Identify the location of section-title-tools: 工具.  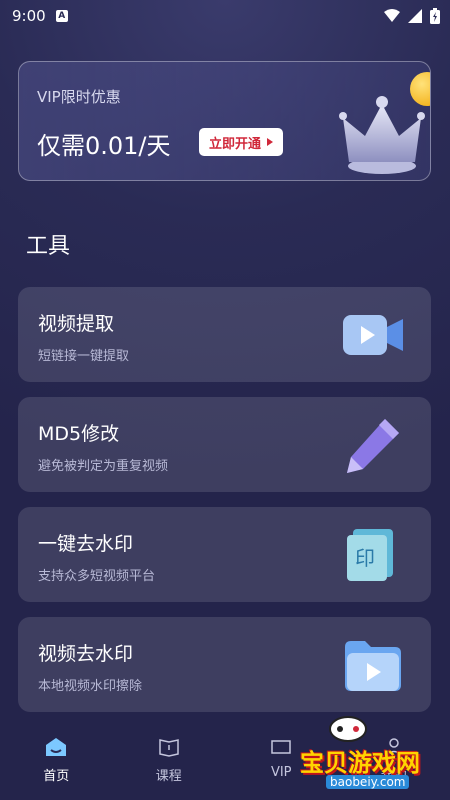
(48, 246).